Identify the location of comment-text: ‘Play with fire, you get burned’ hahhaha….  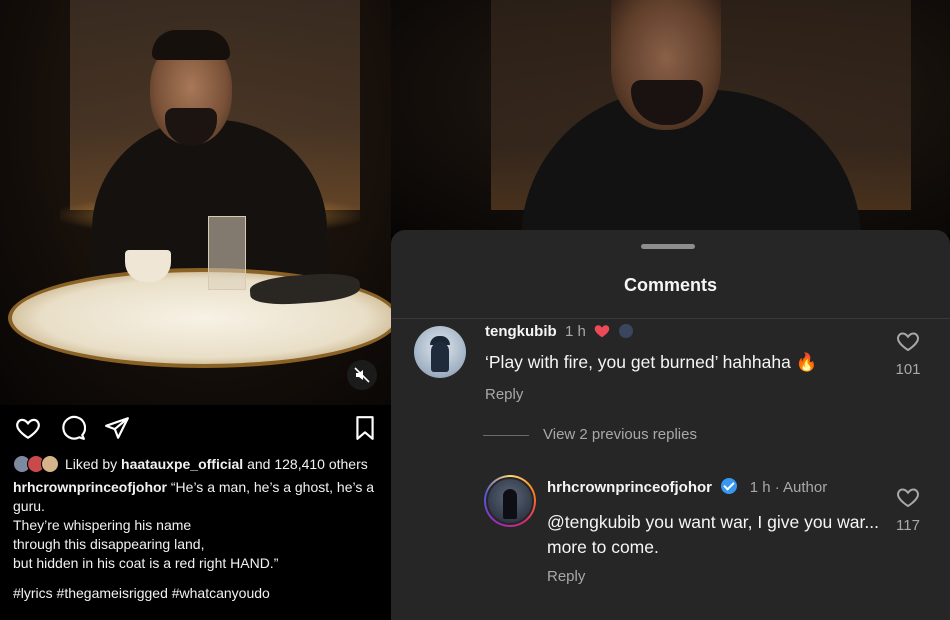
(651, 362).